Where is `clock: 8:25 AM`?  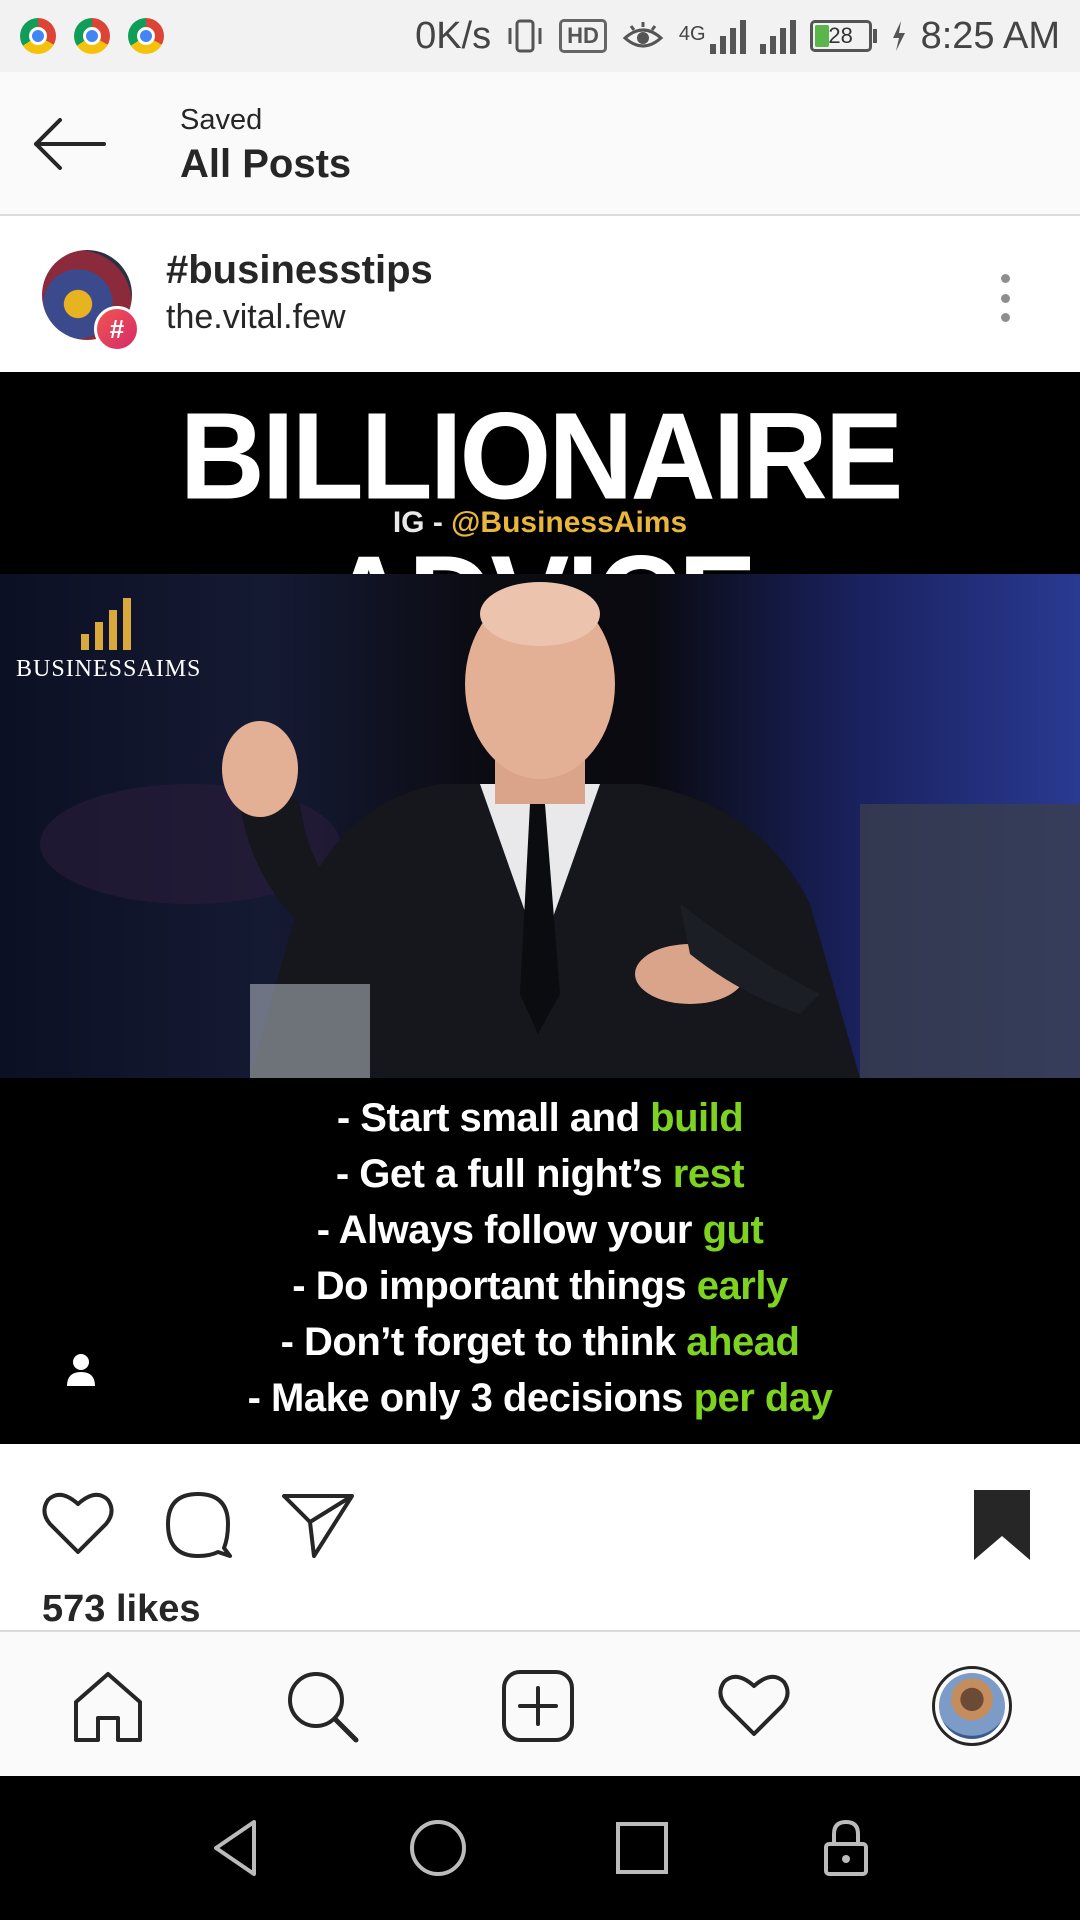 clock: 8:25 AM is located at coordinates (990, 35).